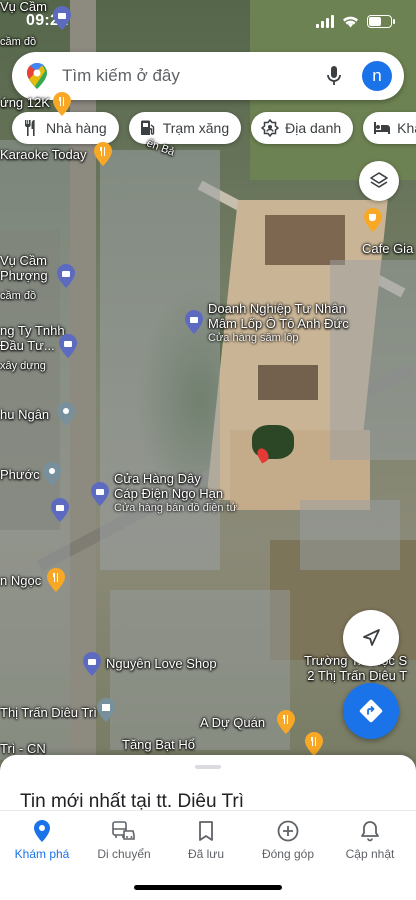 The image size is (416, 900). I want to click on nav-updates: Cập nhật, so click(370, 840).